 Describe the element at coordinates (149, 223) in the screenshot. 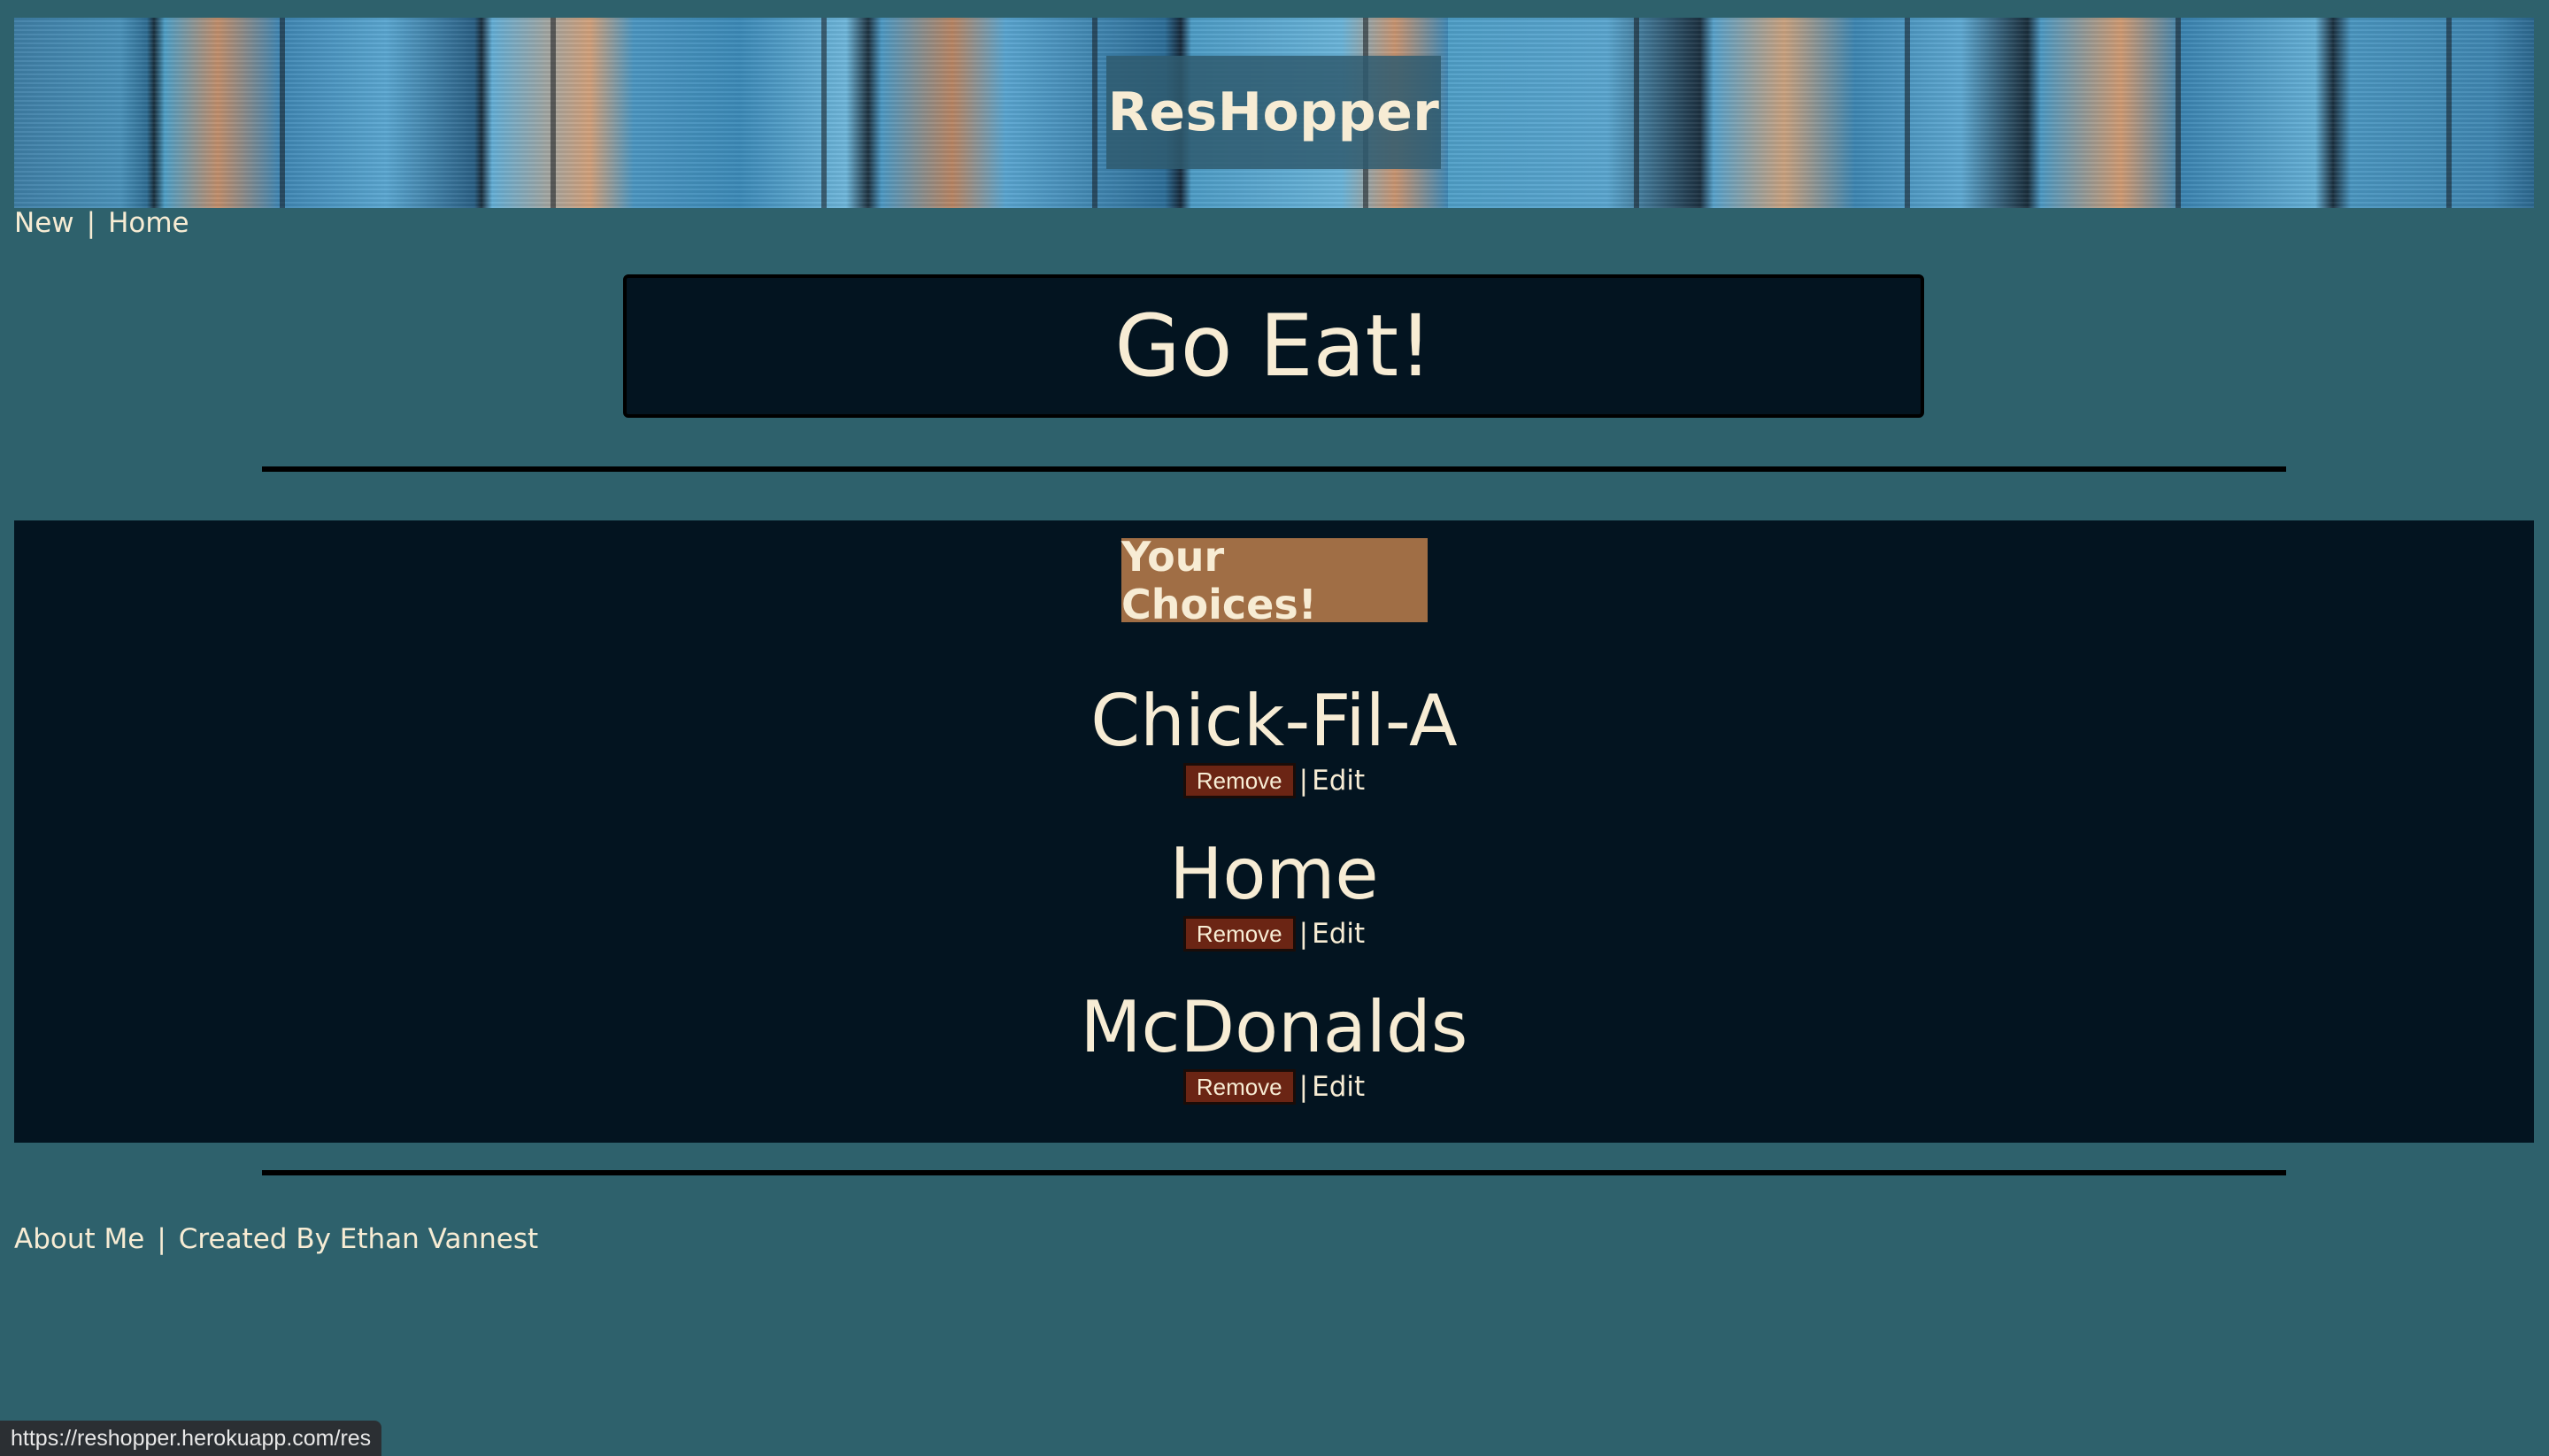

I see `nav-home-link: Home` at that location.